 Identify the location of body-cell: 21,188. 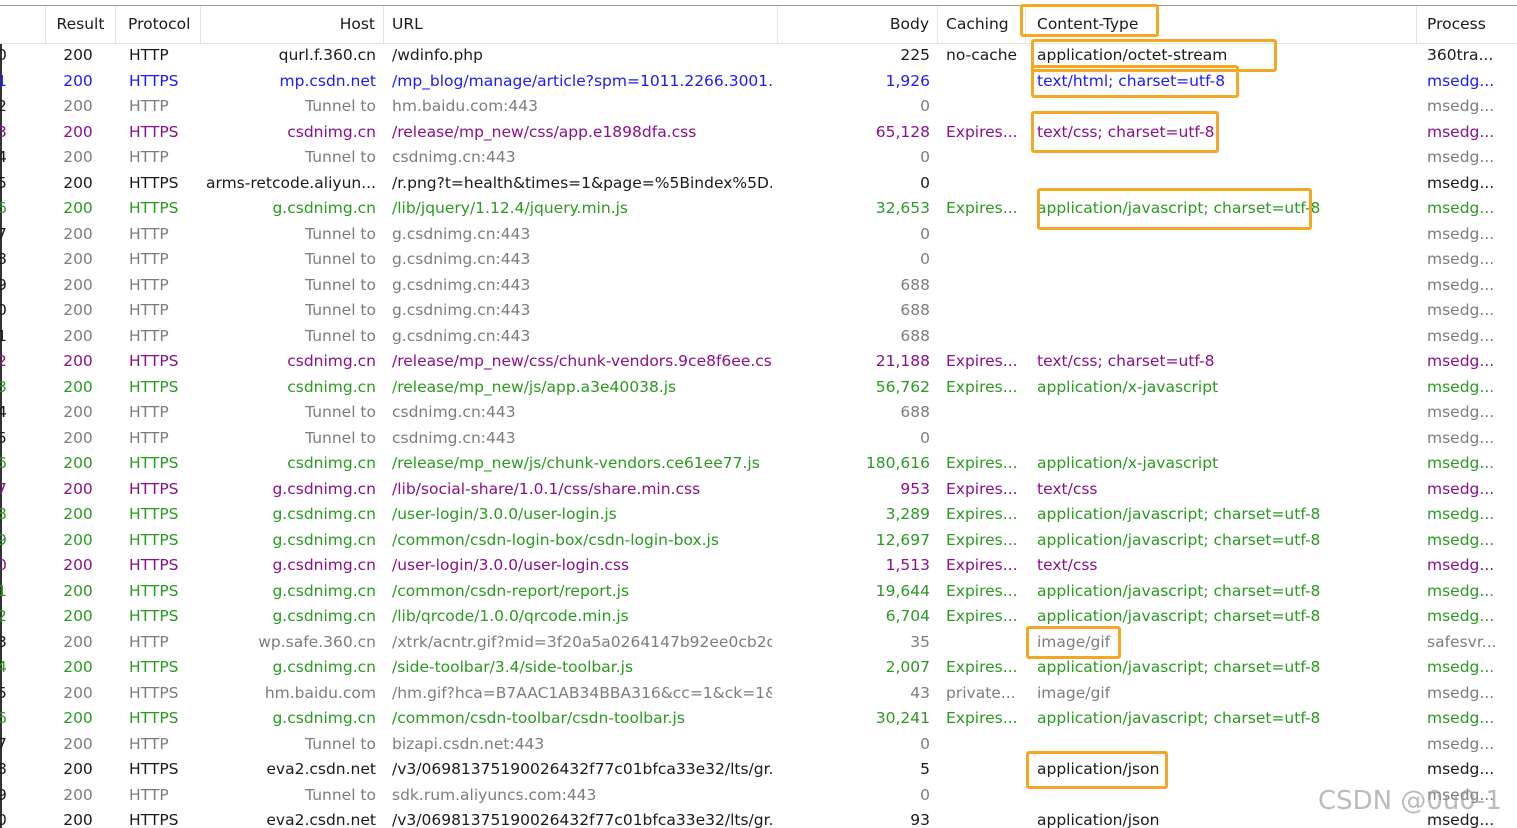
(902, 361).